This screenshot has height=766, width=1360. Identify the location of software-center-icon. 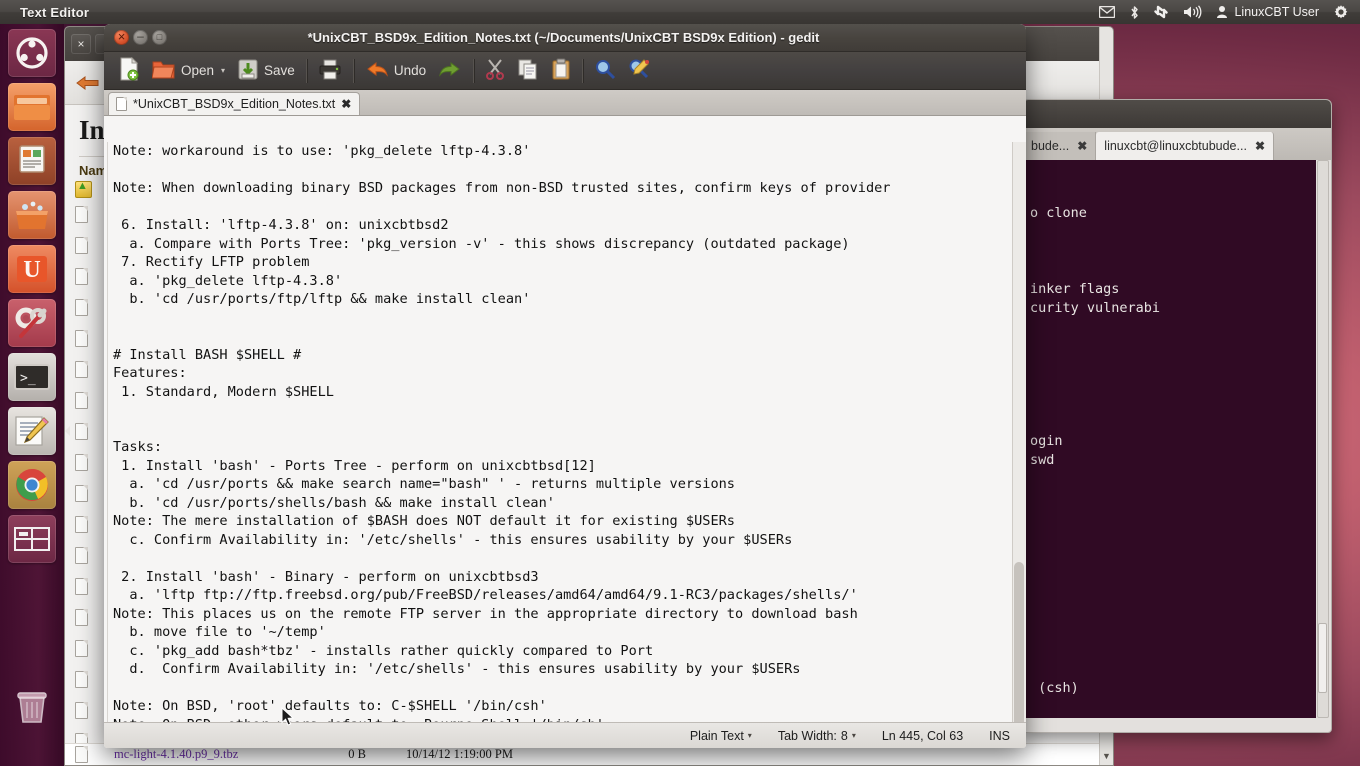
(32, 215).